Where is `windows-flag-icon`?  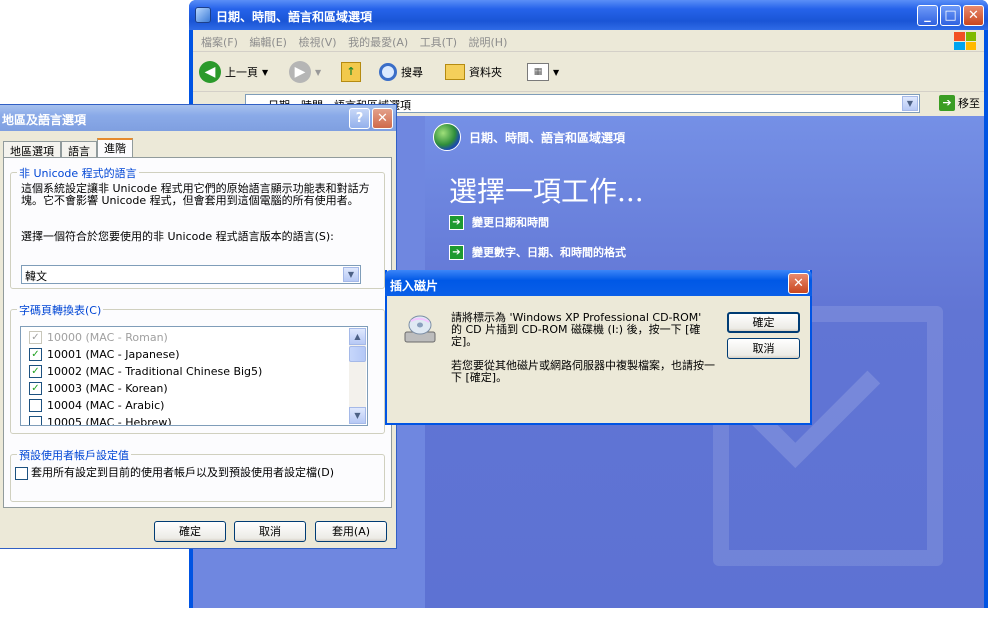 windows-flag-icon is located at coordinates (965, 41).